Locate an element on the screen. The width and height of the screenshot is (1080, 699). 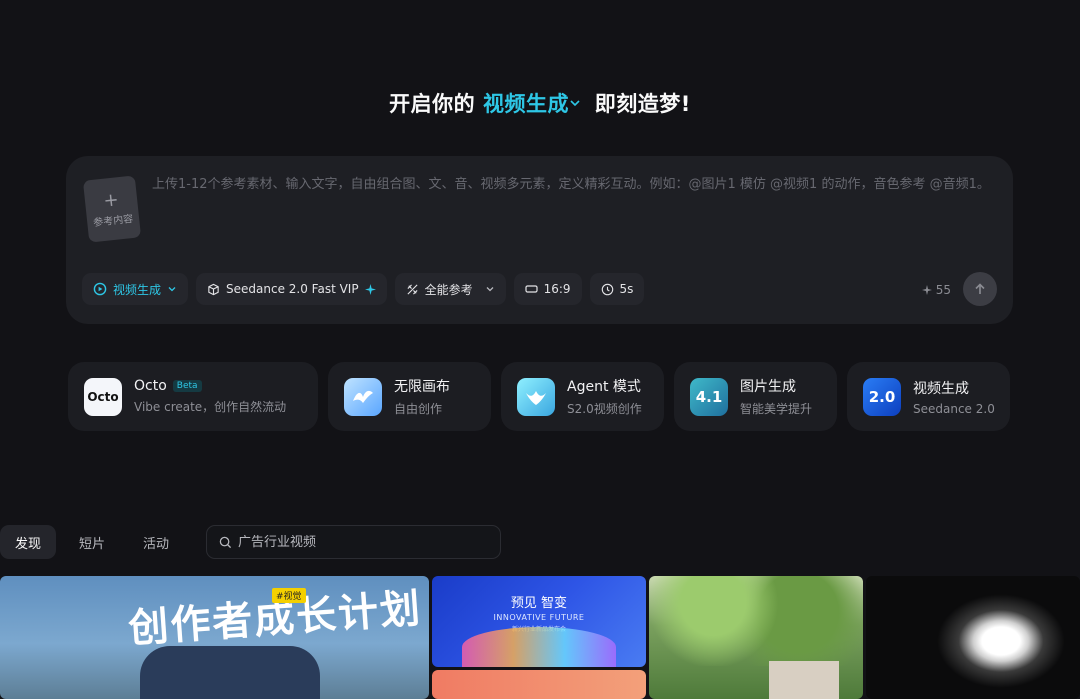
reference-mode-select: 全能参考 is located at coordinates (450, 289).